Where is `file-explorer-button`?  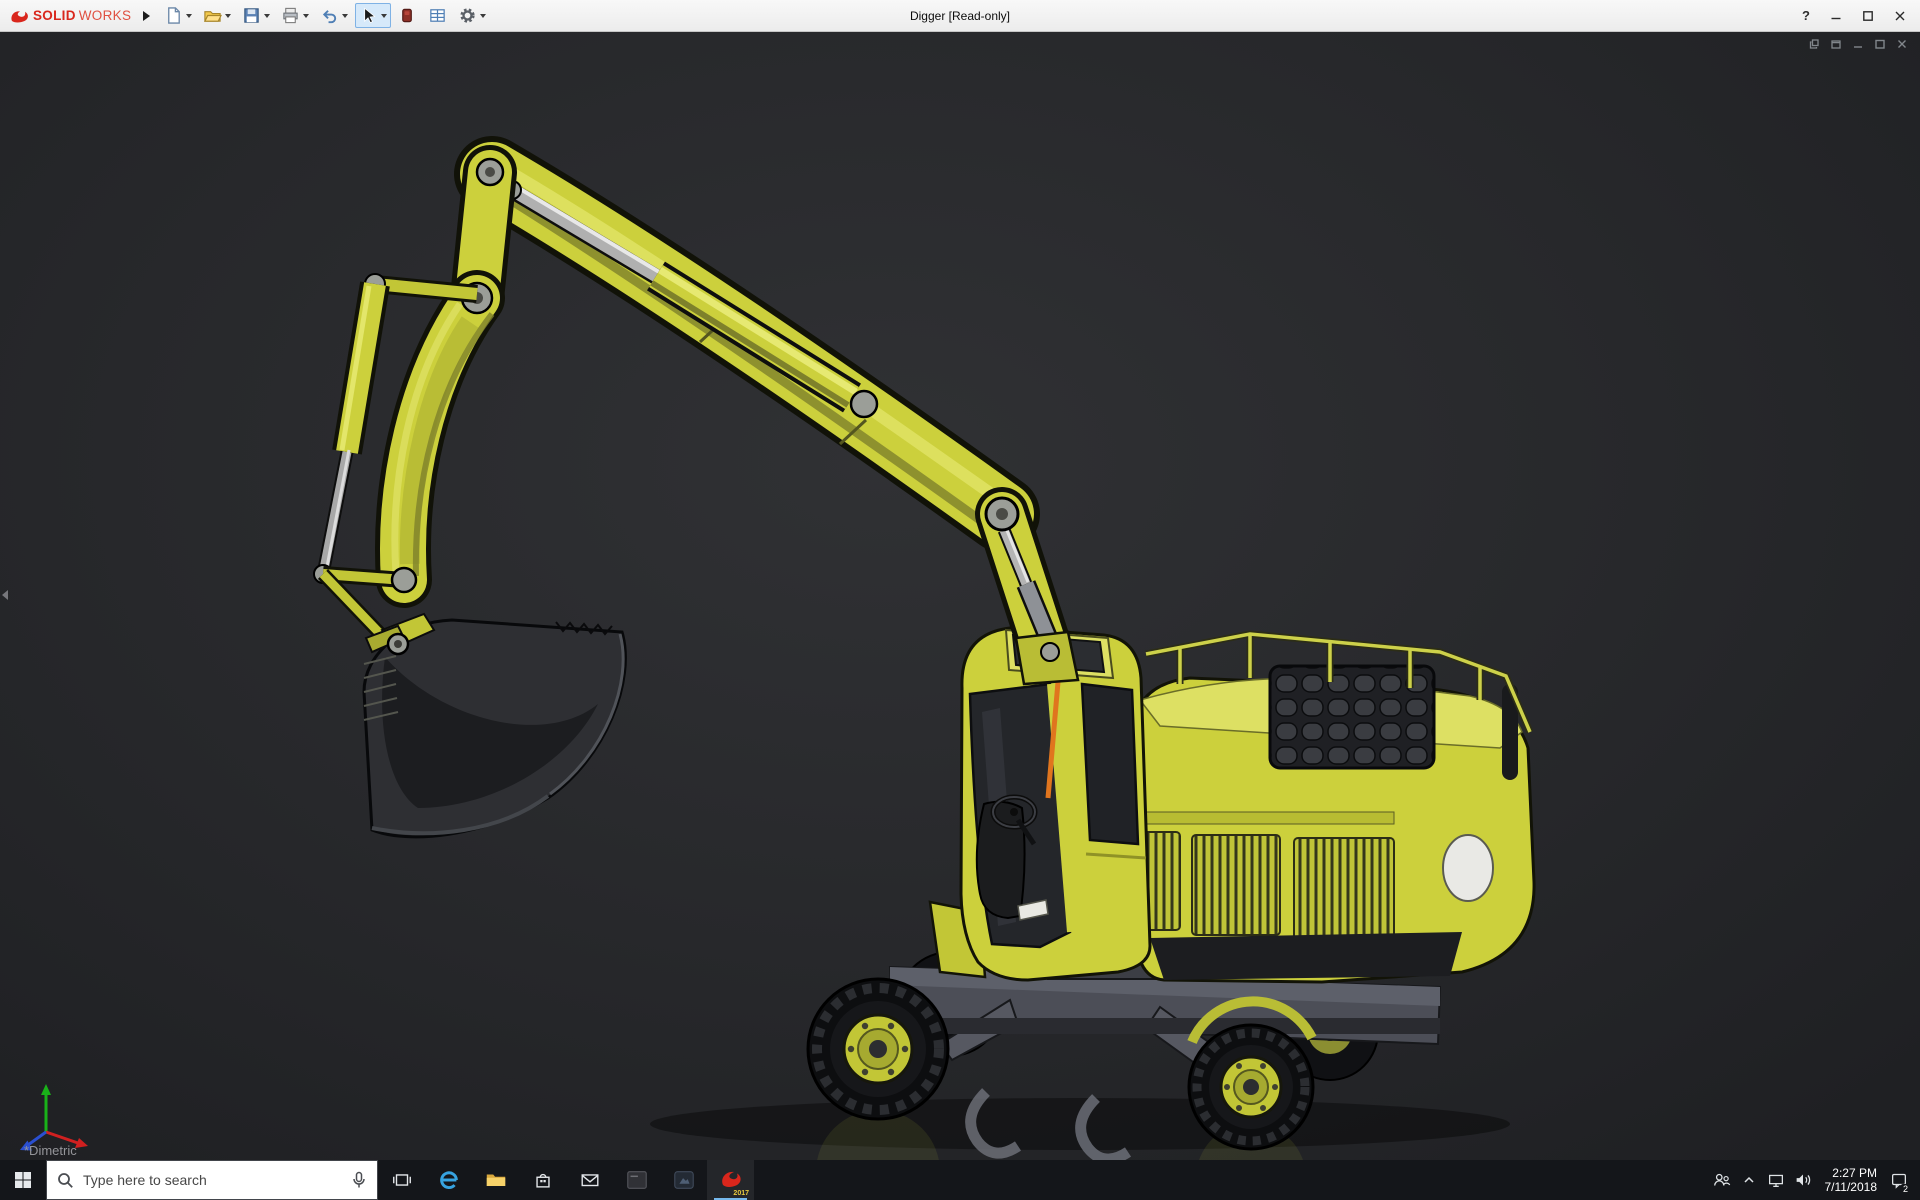 file-explorer-button is located at coordinates (495, 1180).